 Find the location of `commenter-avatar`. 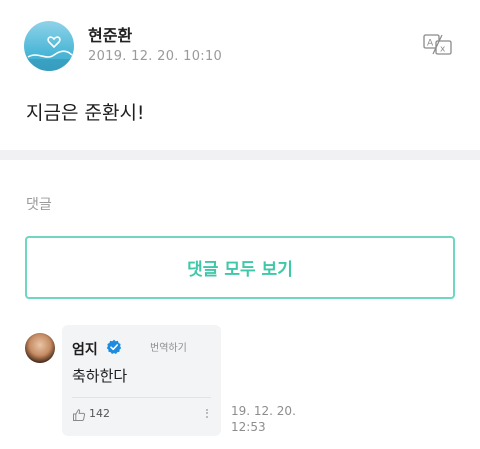

commenter-avatar is located at coordinates (40, 348).